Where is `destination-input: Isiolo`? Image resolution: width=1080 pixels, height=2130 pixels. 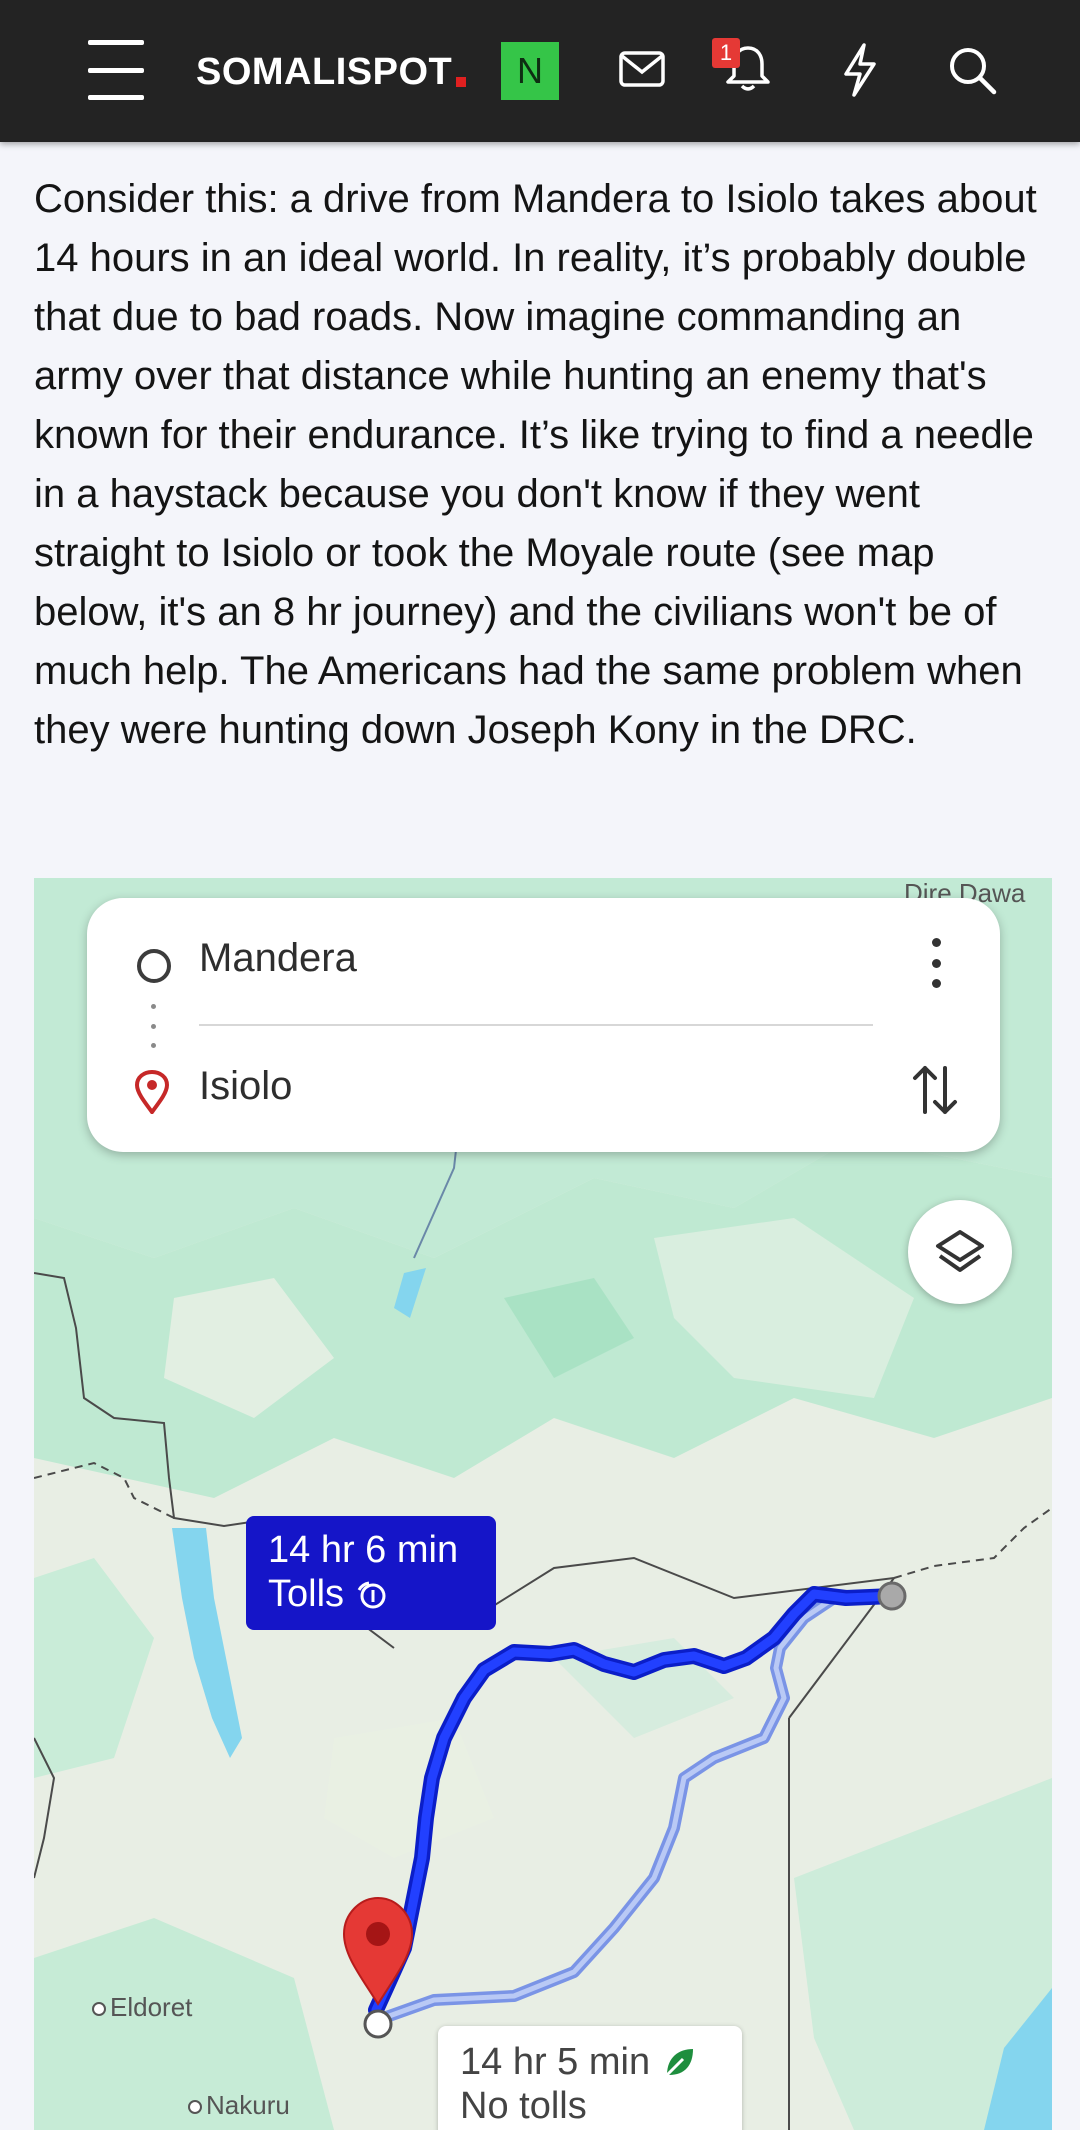 destination-input: Isiolo is located at coordinates (245, 1086).